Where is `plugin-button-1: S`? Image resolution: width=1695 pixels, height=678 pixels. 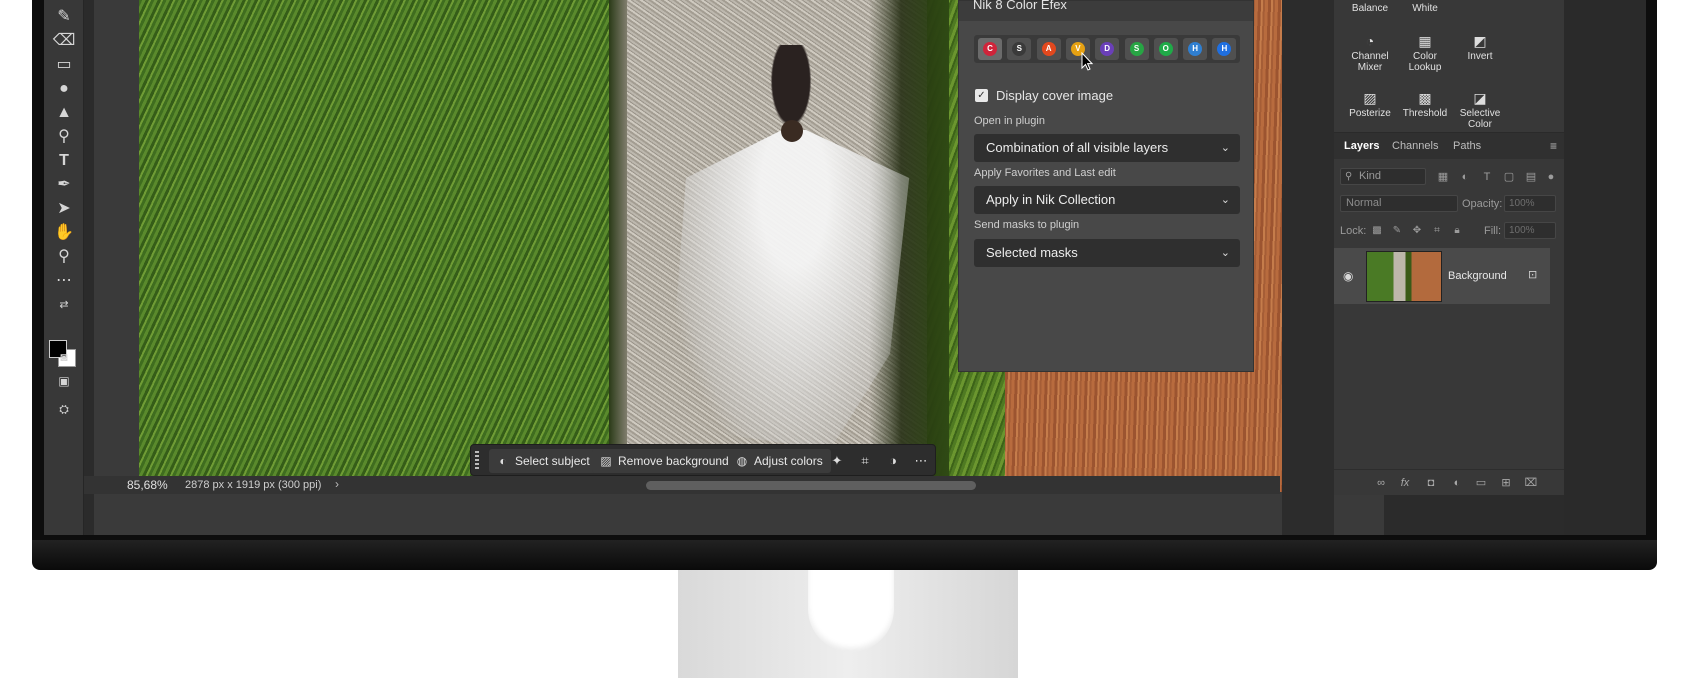 plugin-button-1: S is located at coordinates (1019, 49).